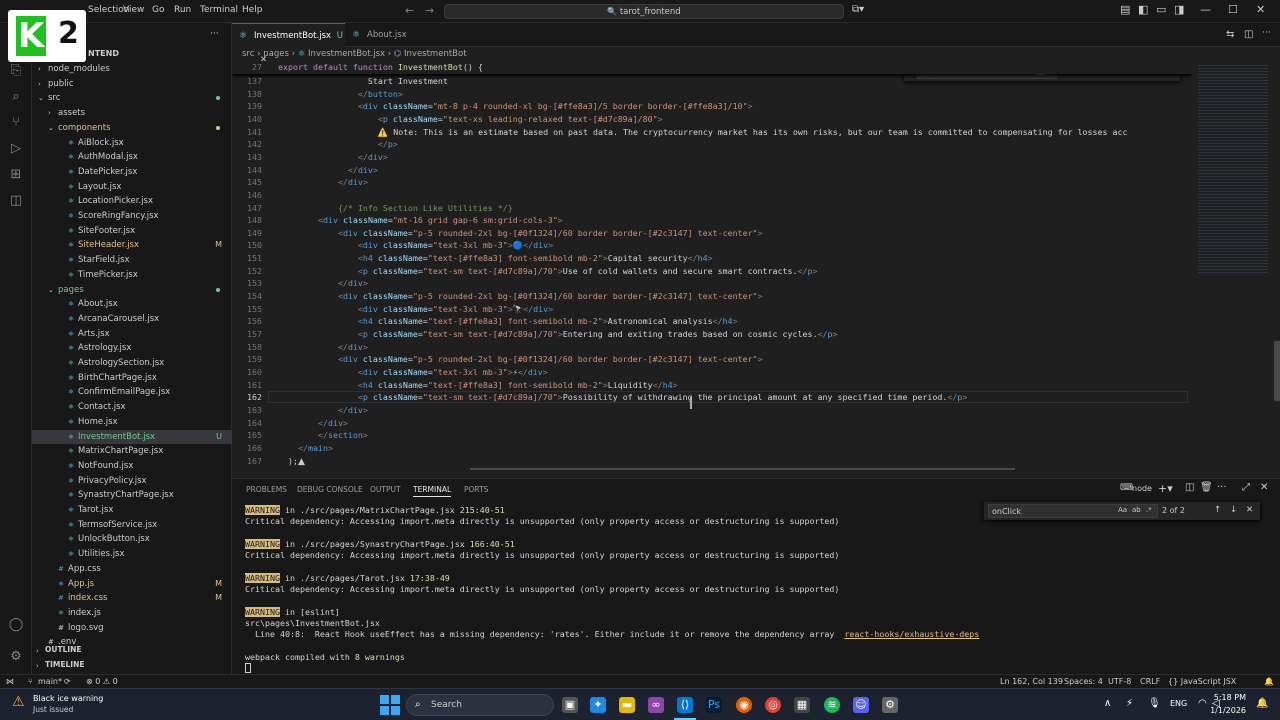  I want to click on tree-item: › assets, so click(132, 113).